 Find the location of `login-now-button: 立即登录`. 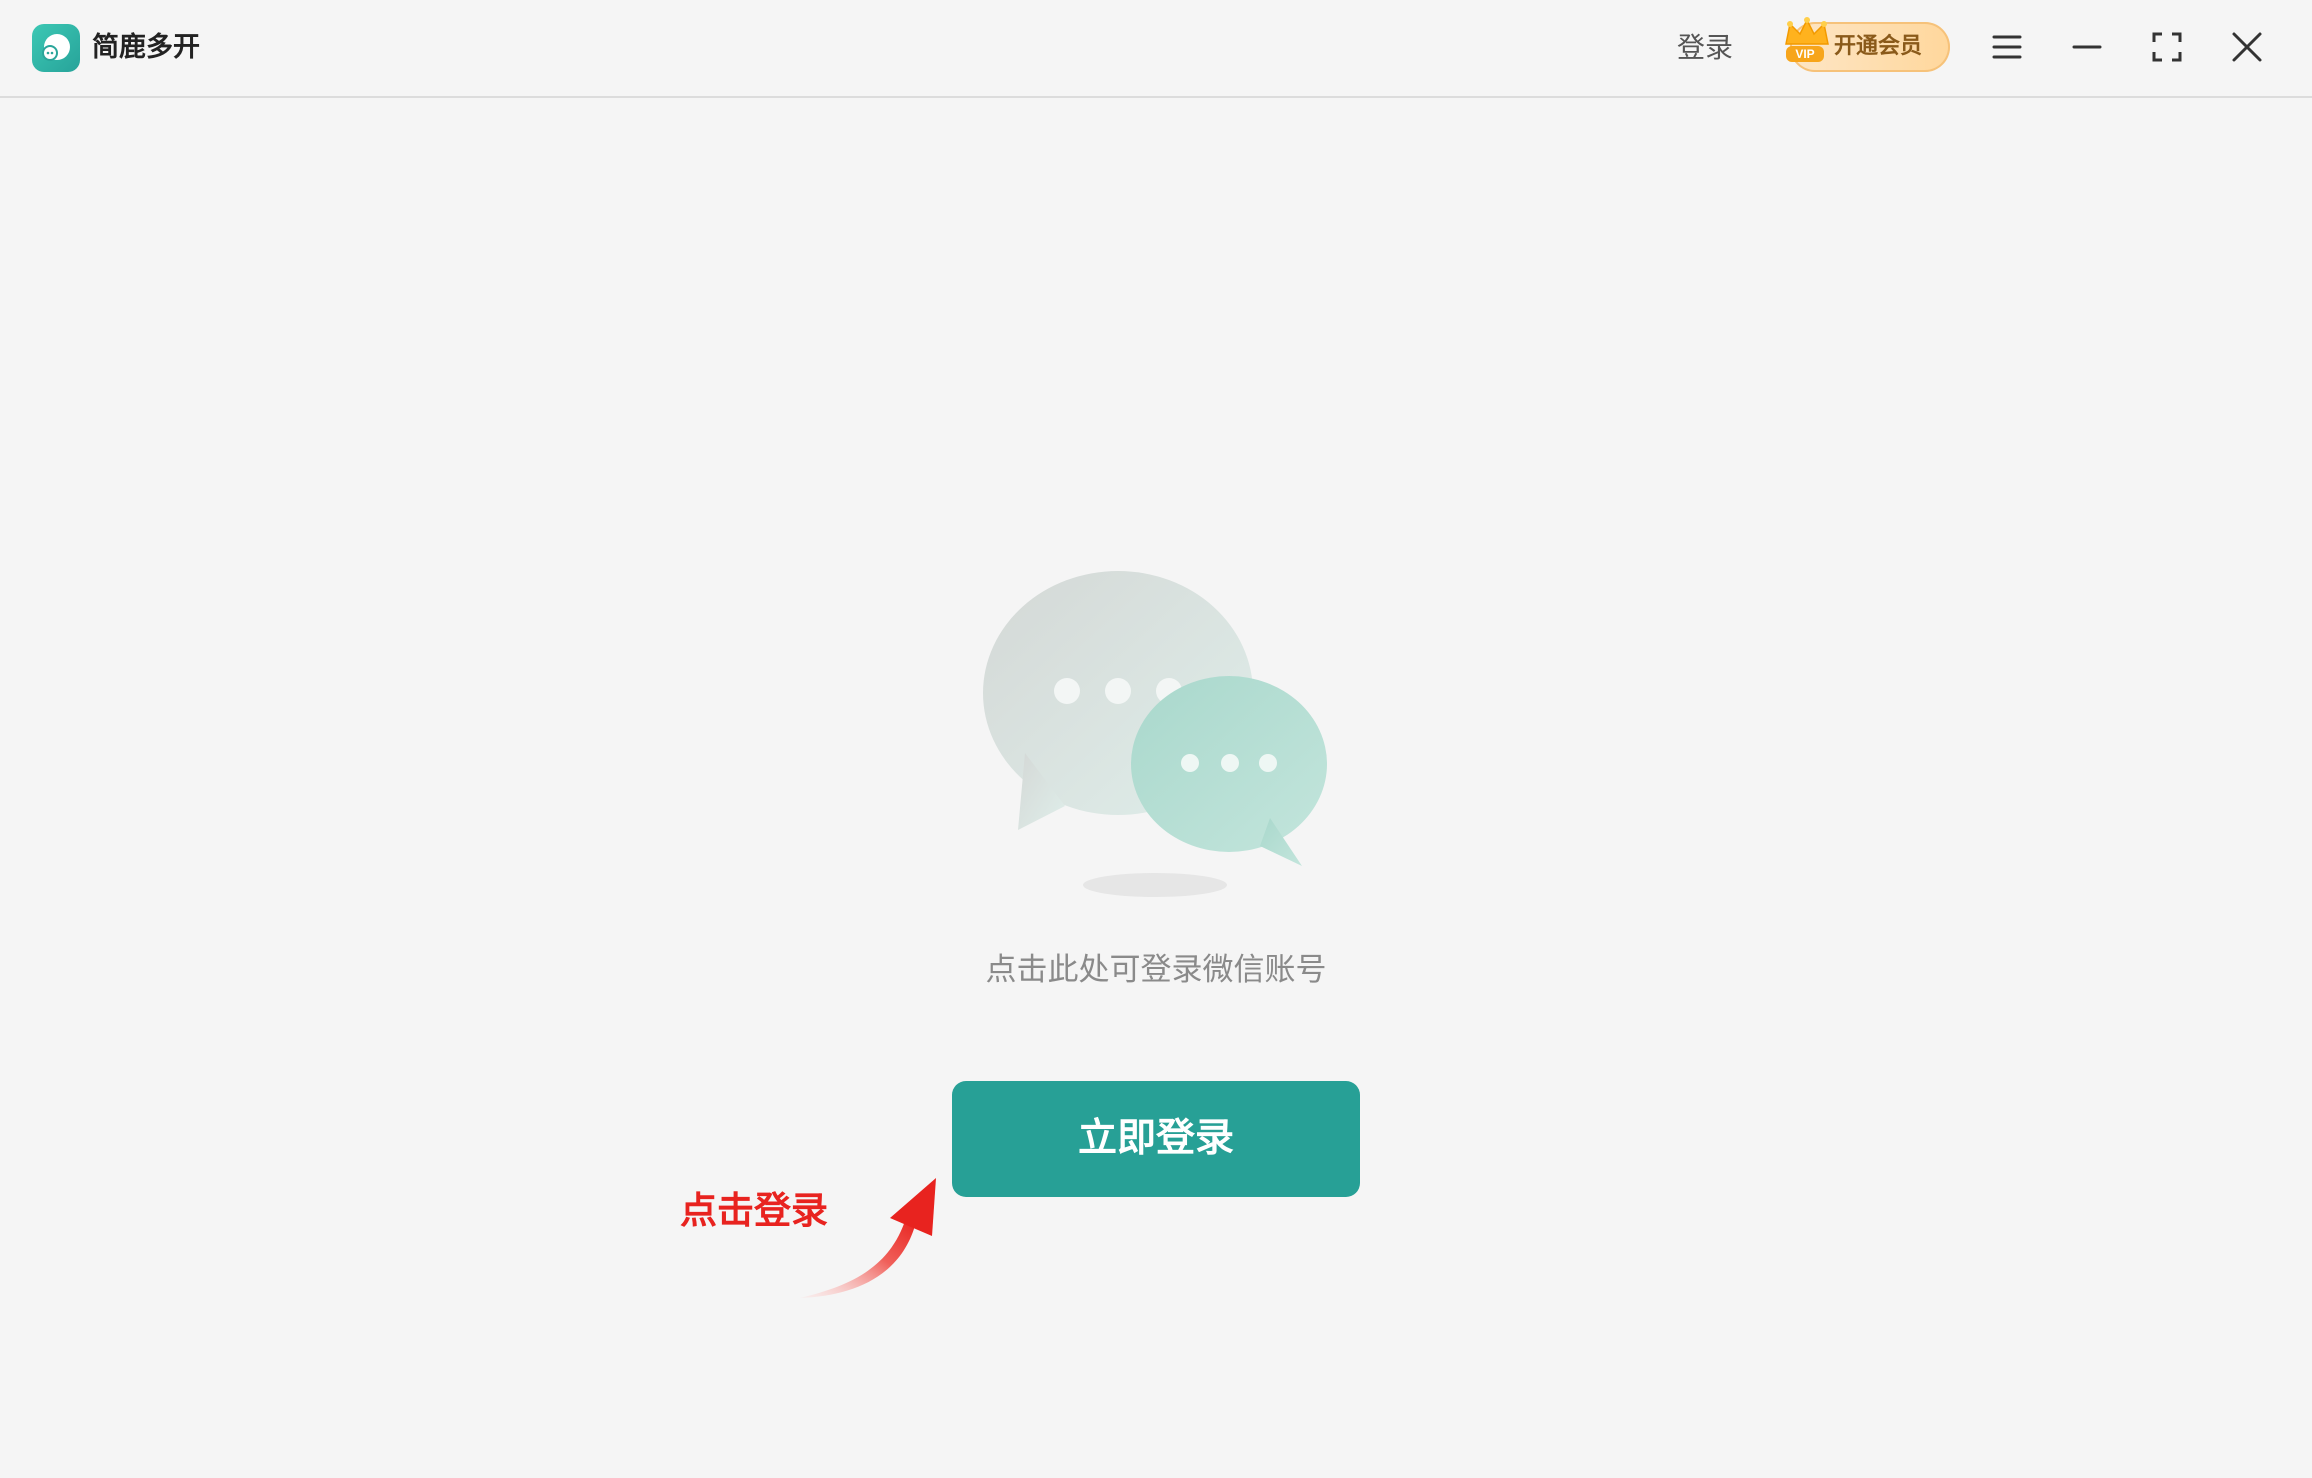

login-now-button: 立即登录 is located at coordinates (1156, 1139).